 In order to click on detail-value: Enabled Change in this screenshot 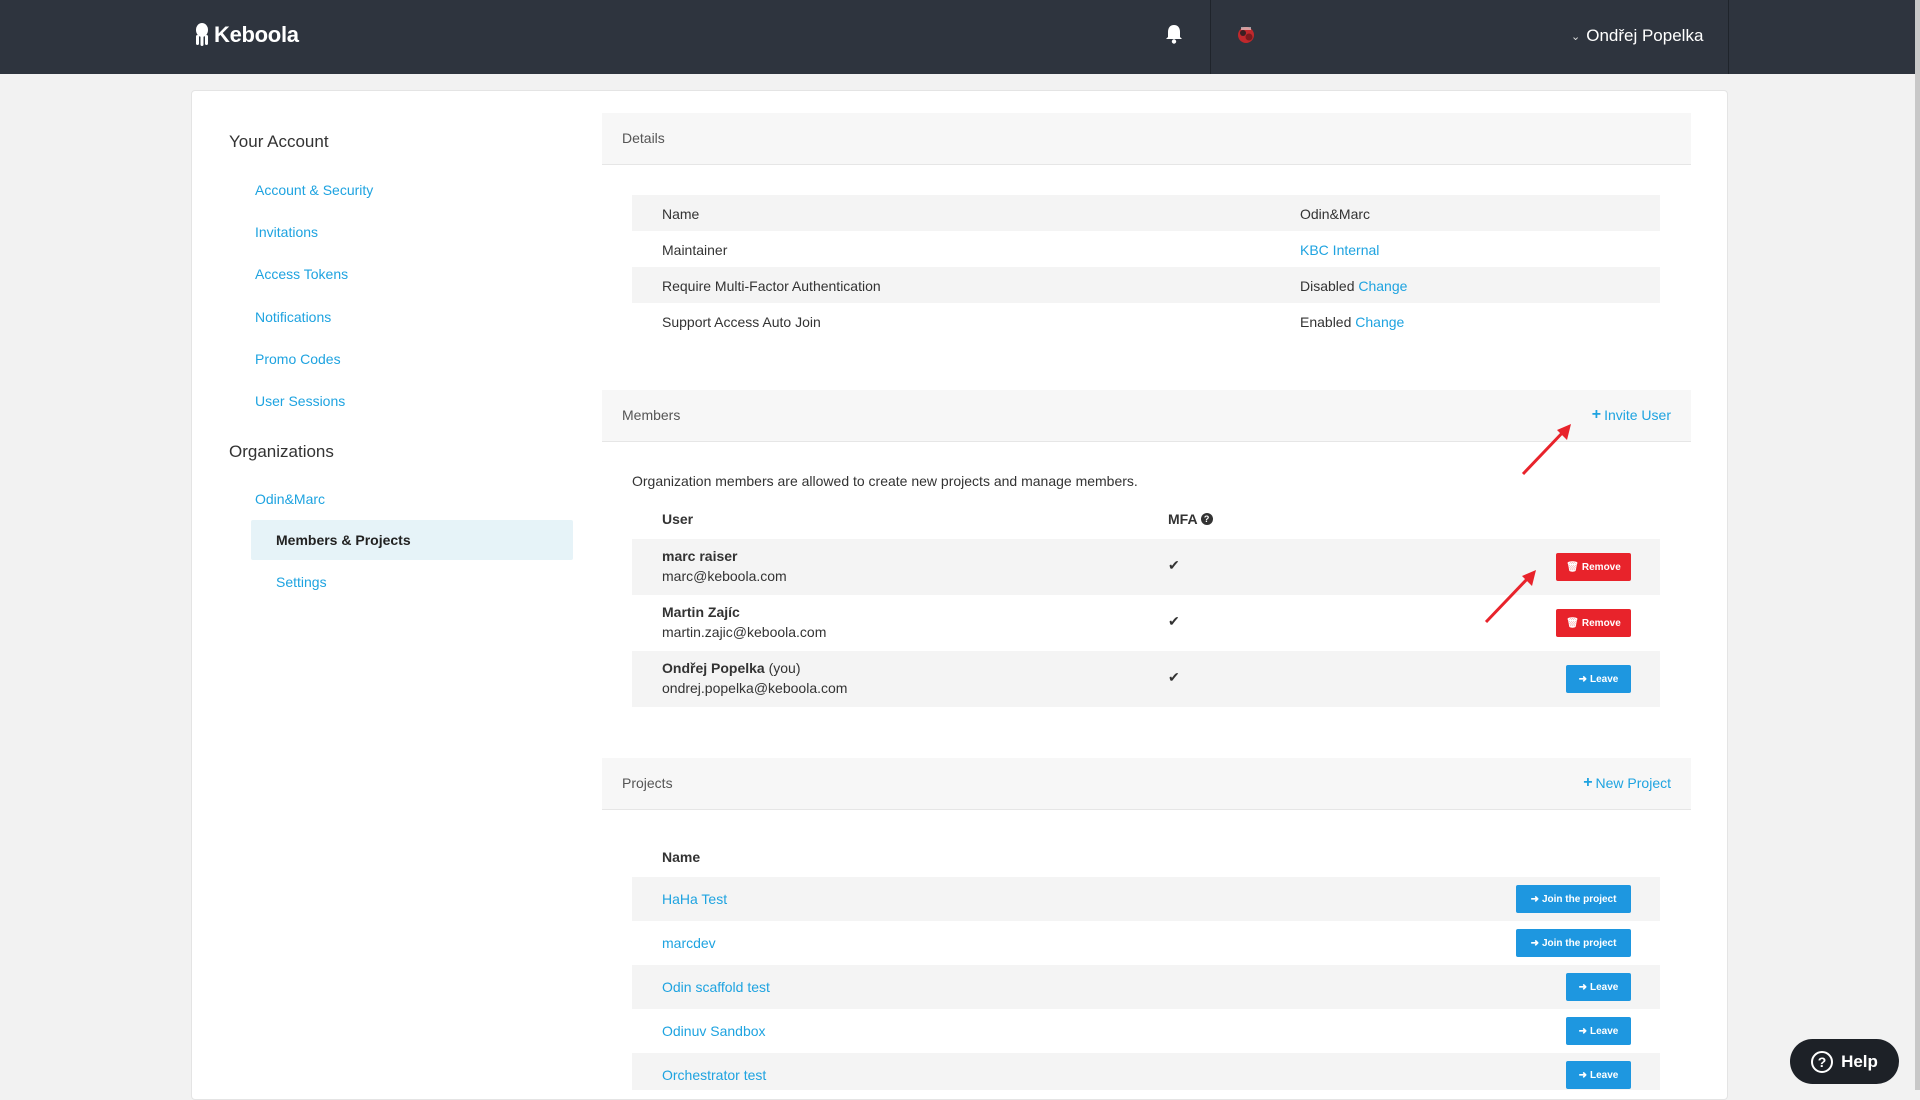, I will do `click(1352, 322)`.